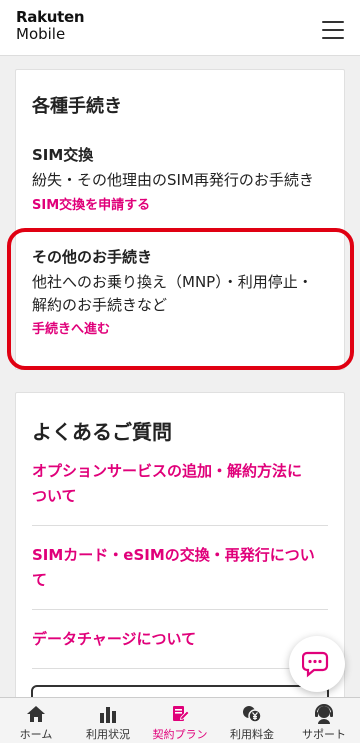  Describe the element at coordinates (108, 715) in the screenshot. I see `bar-chart-icon` at that location.